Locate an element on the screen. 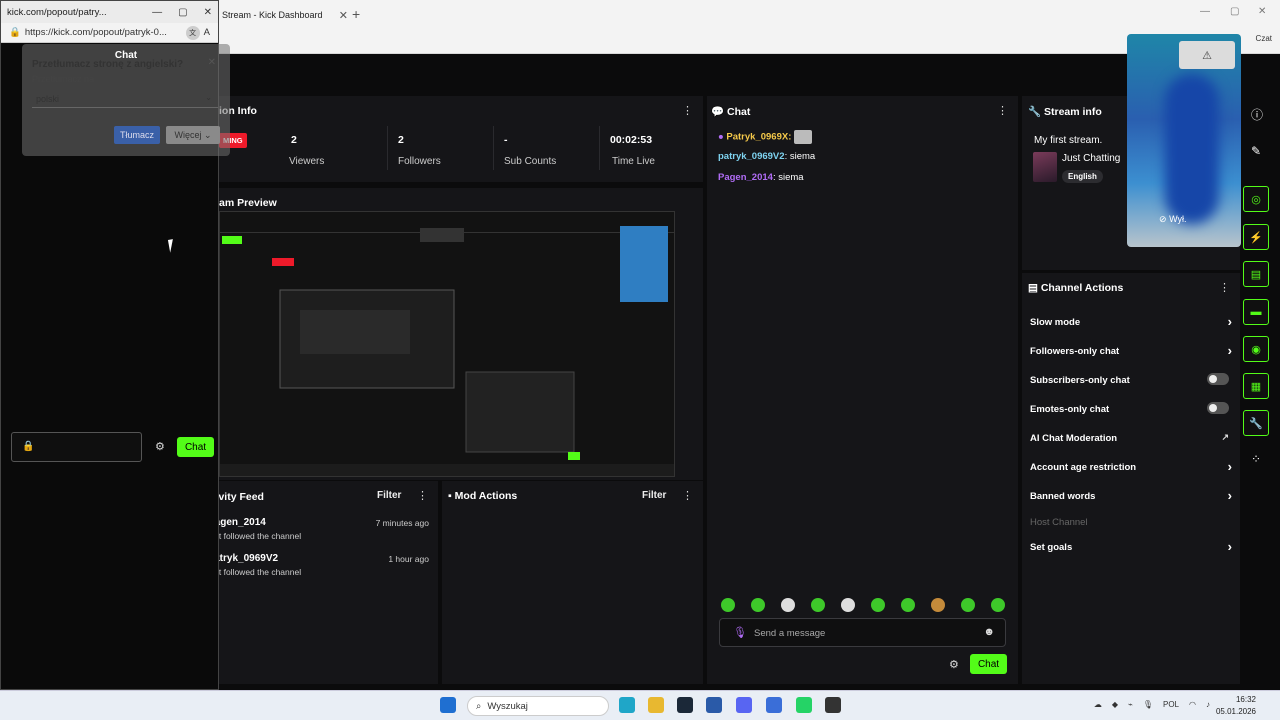 This screenshot has width=1280, height=720. emoji-icon: ☻ is located at coordinates (989, 632).